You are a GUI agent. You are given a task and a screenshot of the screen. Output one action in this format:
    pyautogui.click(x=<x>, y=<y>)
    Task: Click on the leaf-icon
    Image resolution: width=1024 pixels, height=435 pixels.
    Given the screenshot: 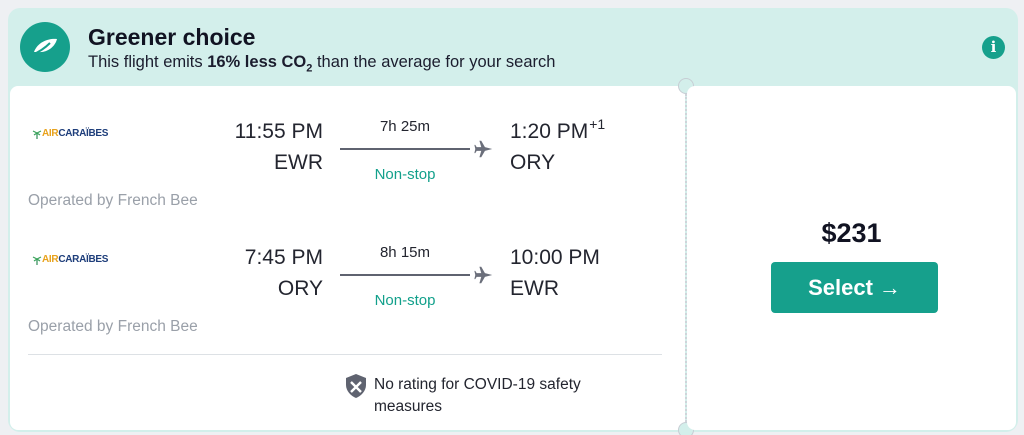 What is the action you would take?
    pyautogui.click(x=45, y=47)
    